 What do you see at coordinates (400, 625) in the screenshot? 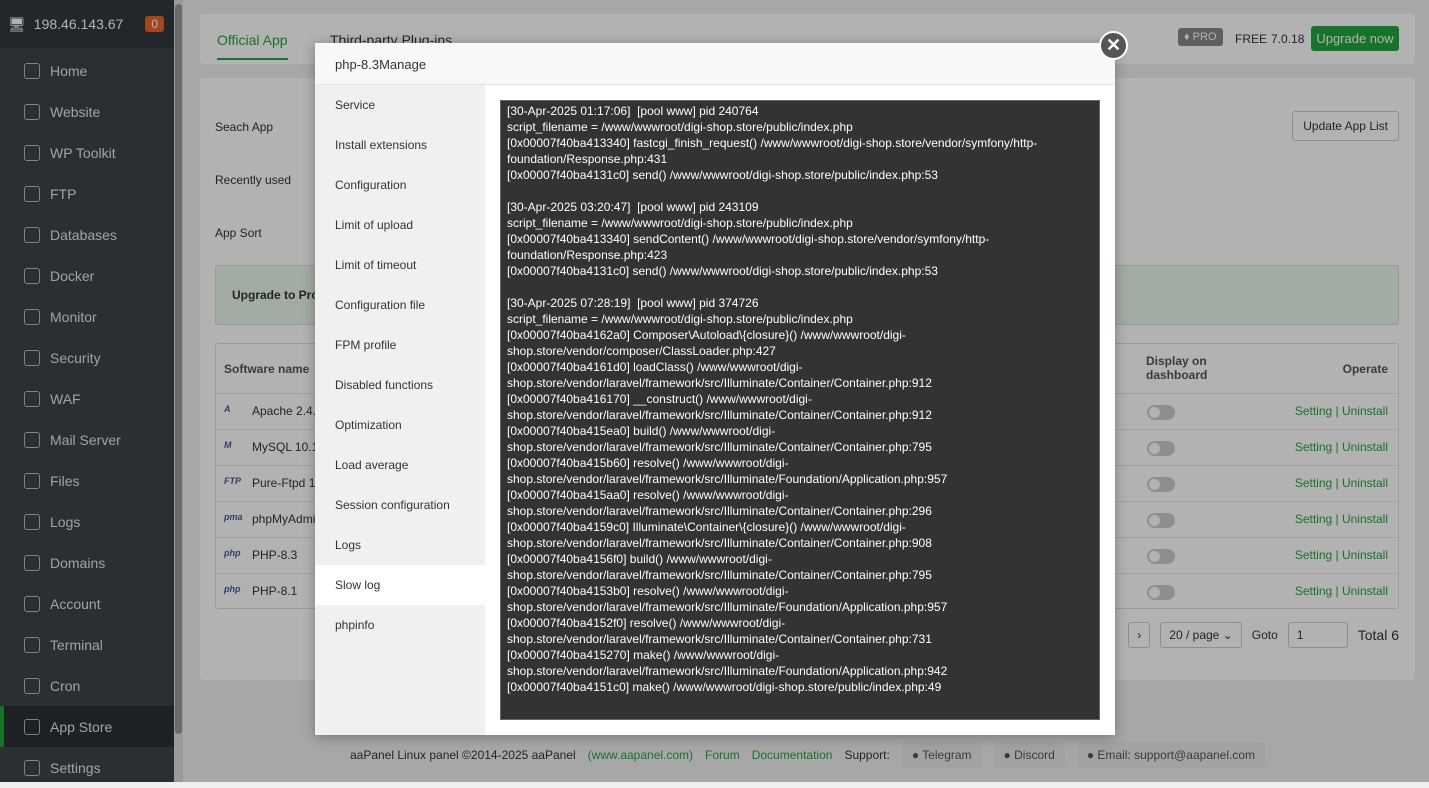
I see `menu-item-phpinfo: phpinfo` at bounding box center [400, 625].